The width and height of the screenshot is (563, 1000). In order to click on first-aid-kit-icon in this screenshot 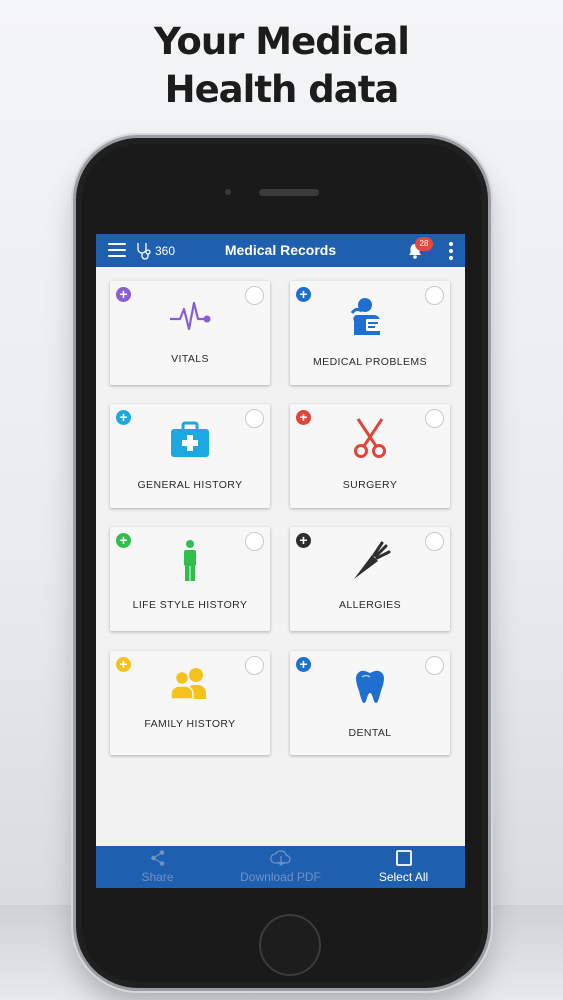, I will do `click(190, 439)`.